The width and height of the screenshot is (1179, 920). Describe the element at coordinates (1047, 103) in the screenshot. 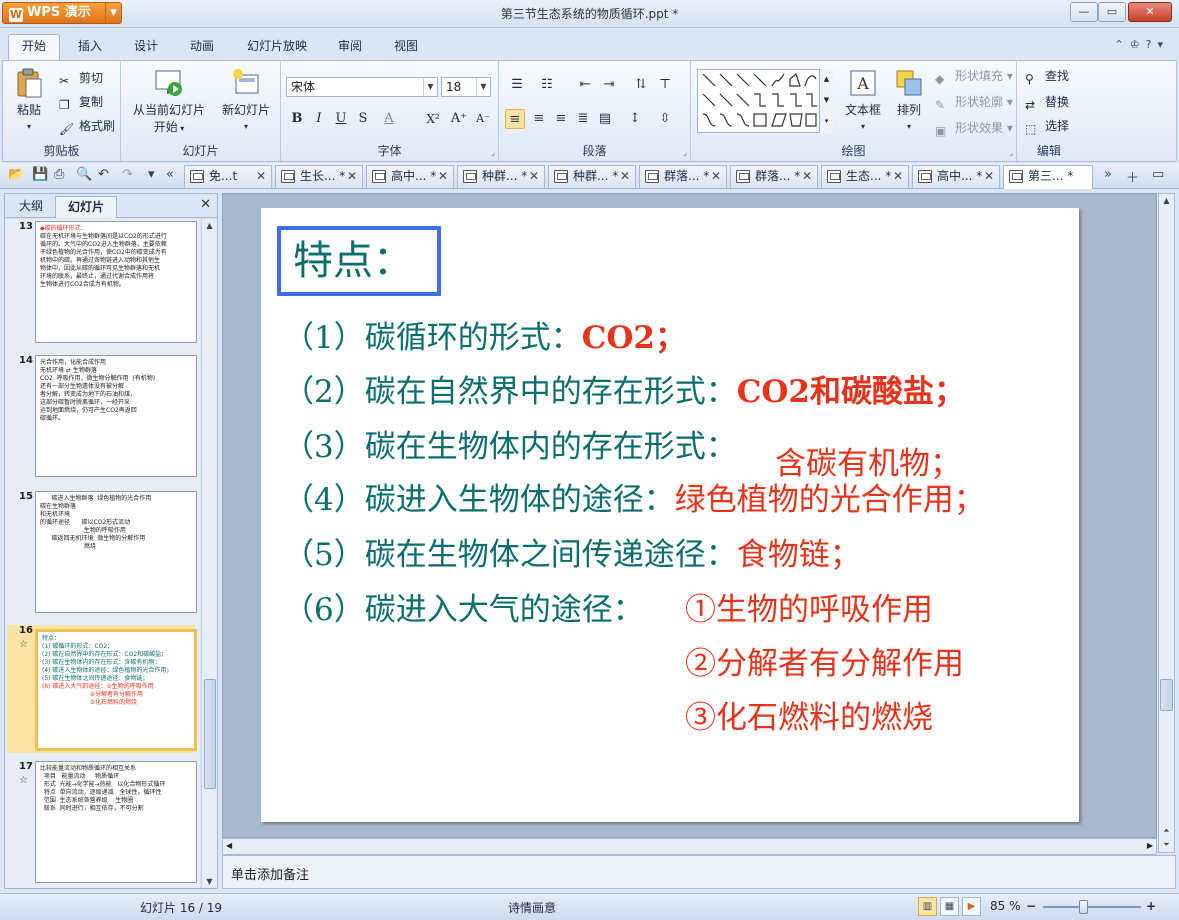

I see `replace-button: ⇄ 替换` at that location.